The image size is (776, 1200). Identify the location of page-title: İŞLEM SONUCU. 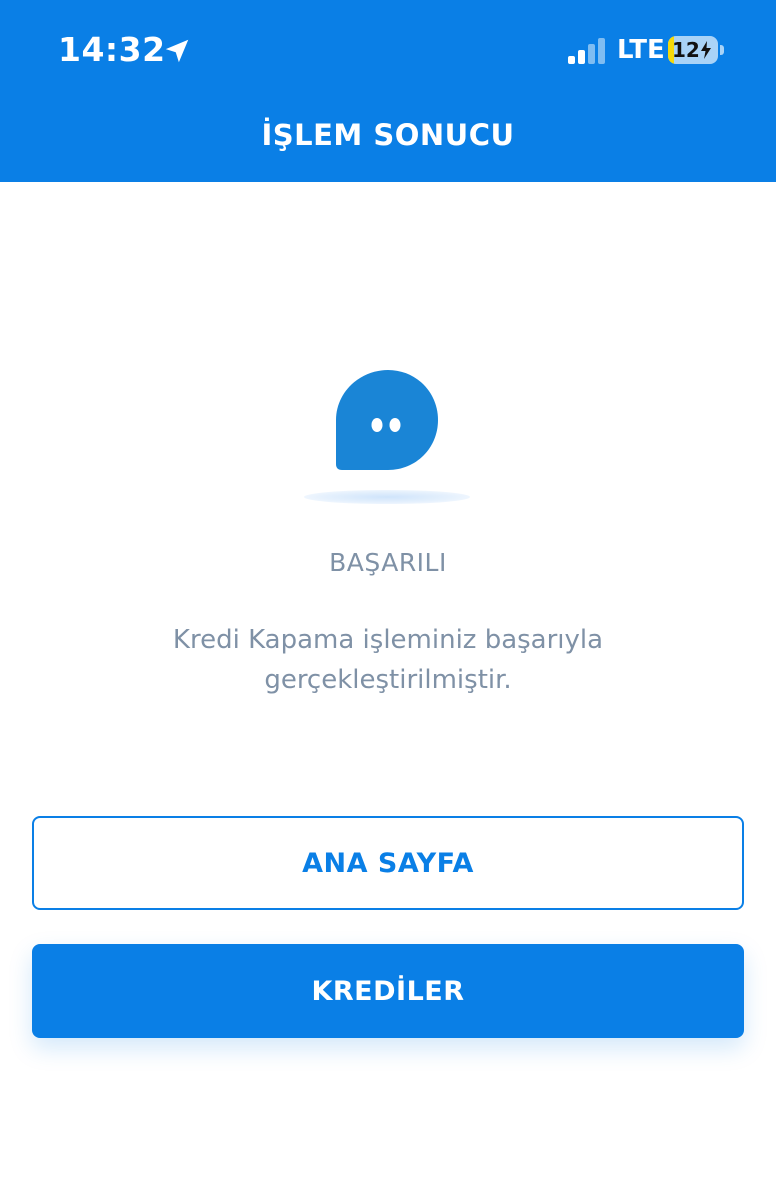
(388, 135).